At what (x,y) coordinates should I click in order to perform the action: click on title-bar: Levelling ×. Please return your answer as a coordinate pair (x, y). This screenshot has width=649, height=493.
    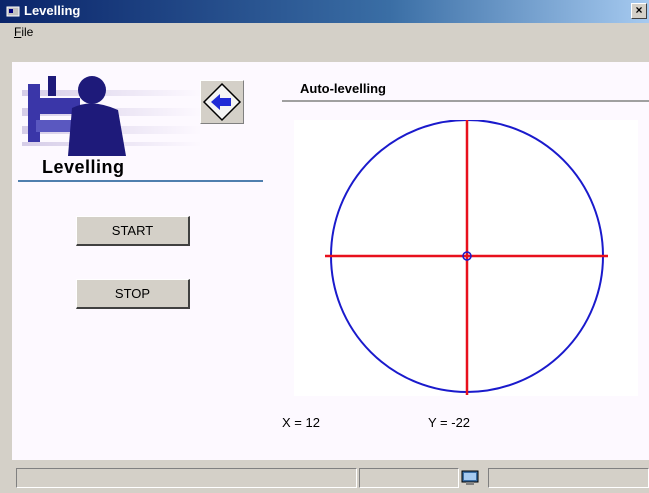
    Looking at the image, I should click on (324, 11).